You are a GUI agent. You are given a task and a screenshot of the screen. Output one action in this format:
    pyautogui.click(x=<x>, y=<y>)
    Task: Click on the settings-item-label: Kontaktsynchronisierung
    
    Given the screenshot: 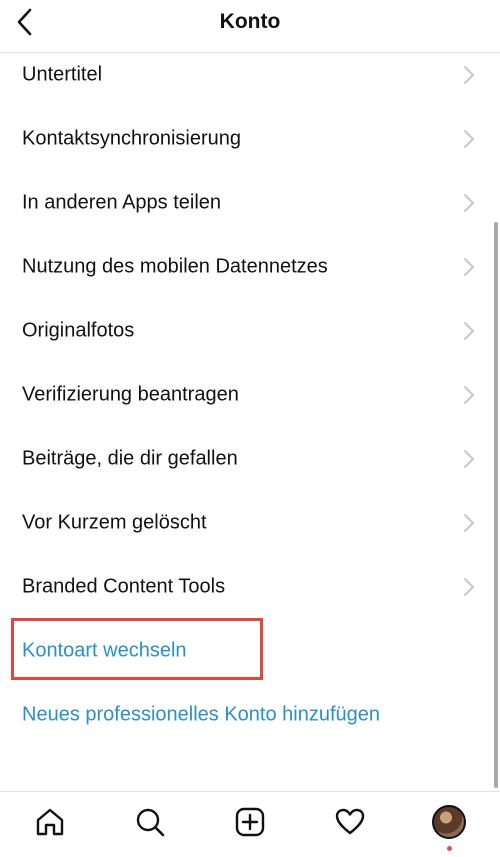 What is the action you would take?
    pyautogui.click(x=132, y=138)
    